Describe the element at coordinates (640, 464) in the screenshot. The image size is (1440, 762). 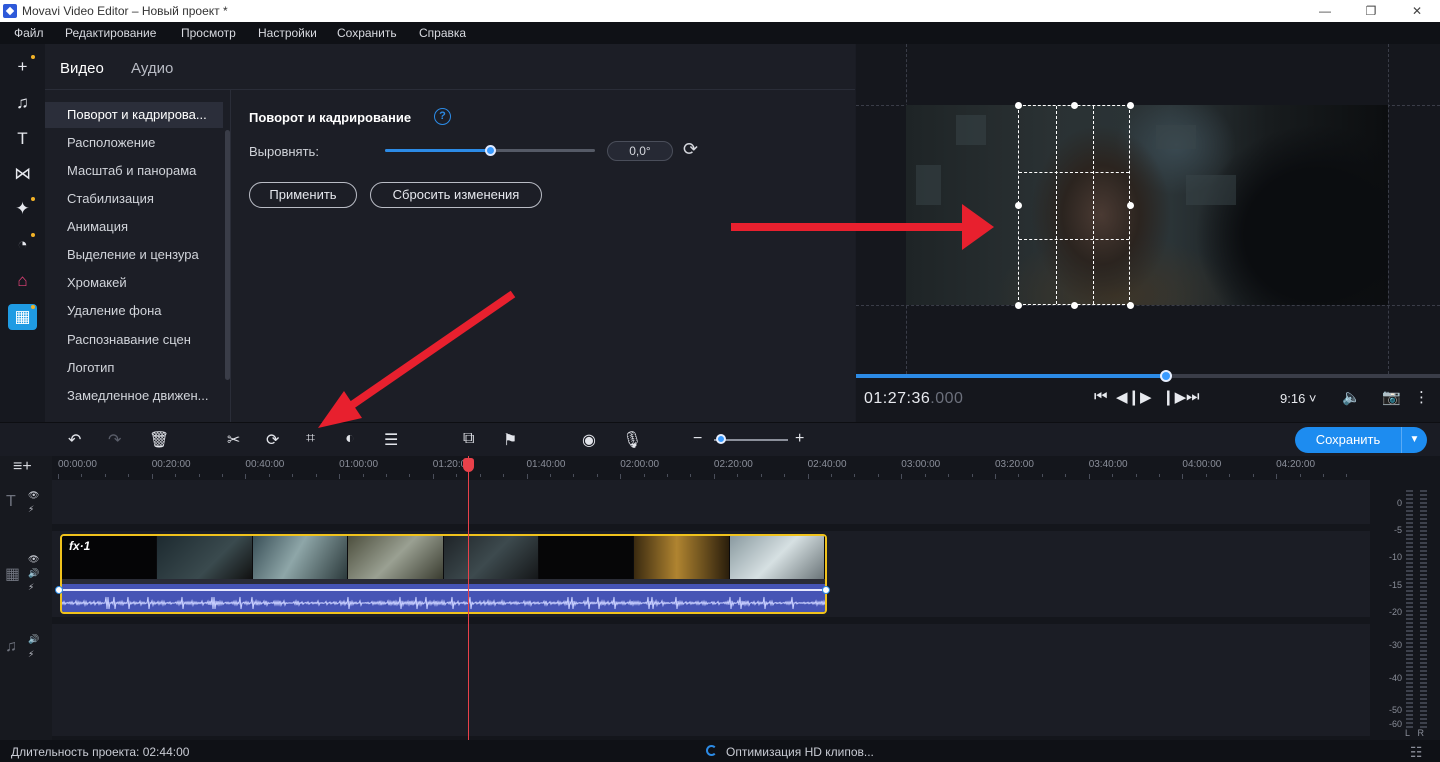
I see `ruler-tick-label: 02:00:00` at that location.